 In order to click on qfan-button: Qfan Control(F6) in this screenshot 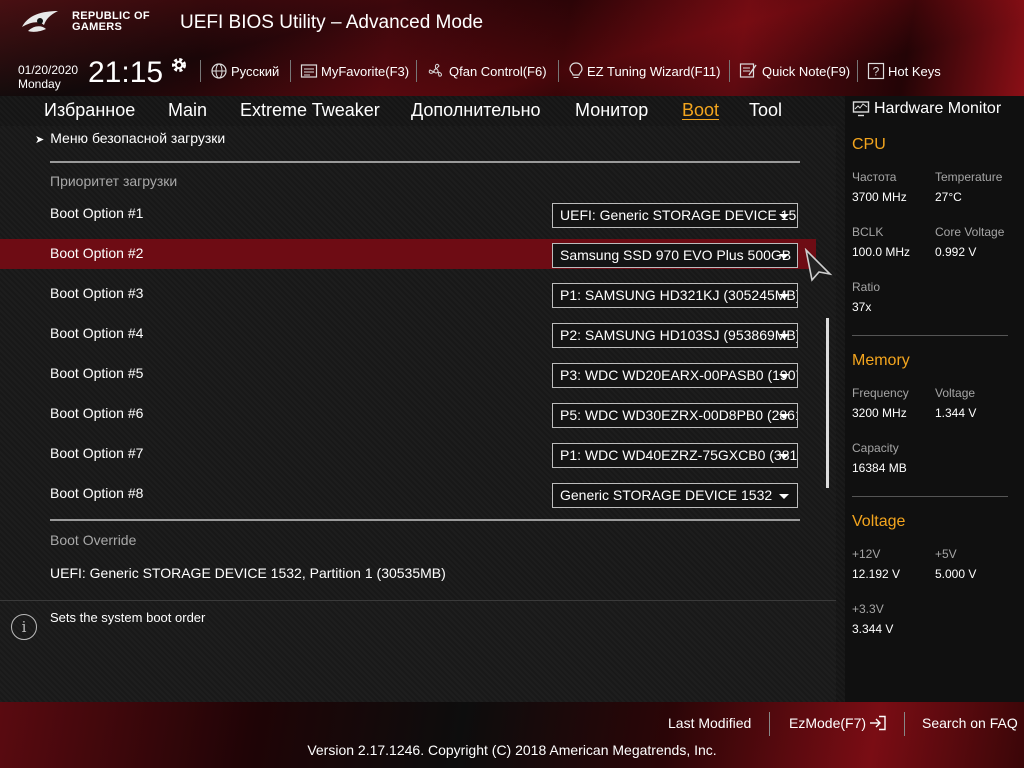, I will do `click(486, 71)`.